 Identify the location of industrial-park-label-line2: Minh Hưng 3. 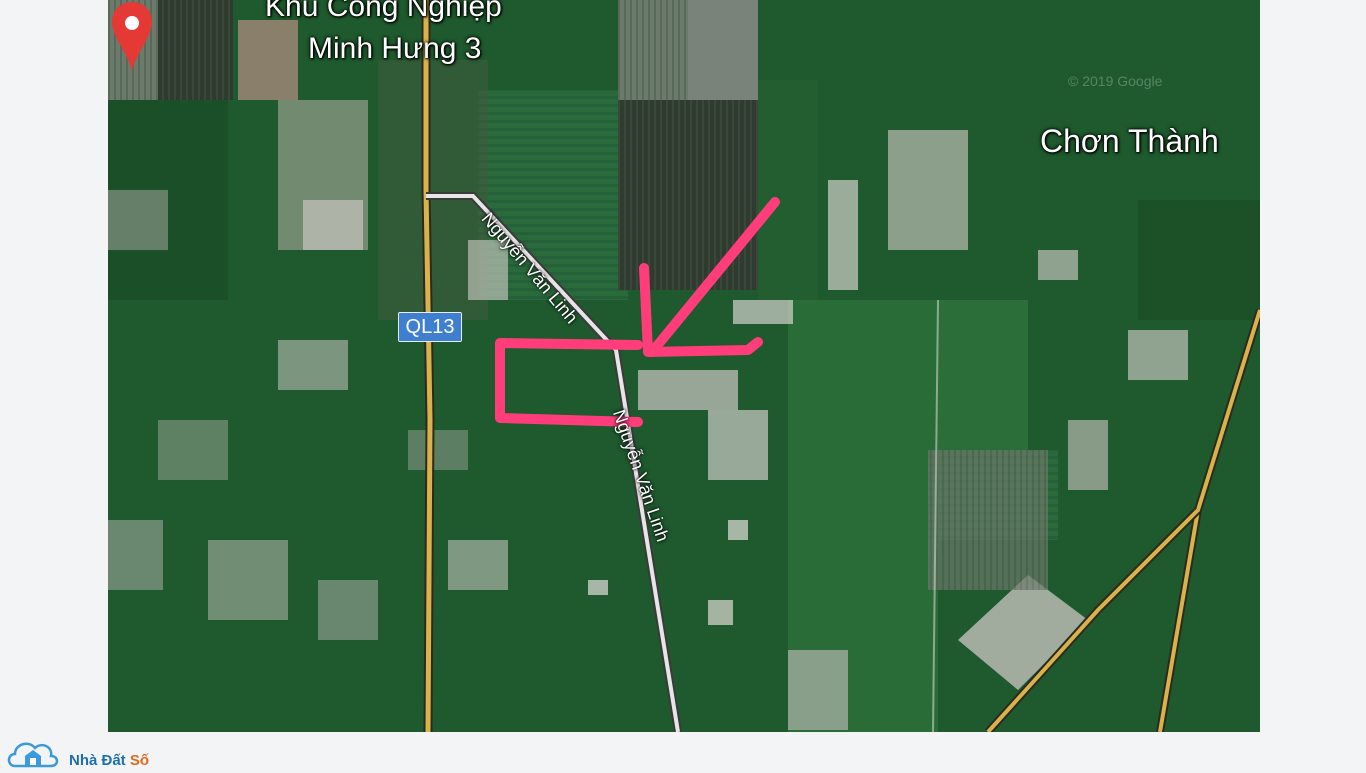
(395, 48).